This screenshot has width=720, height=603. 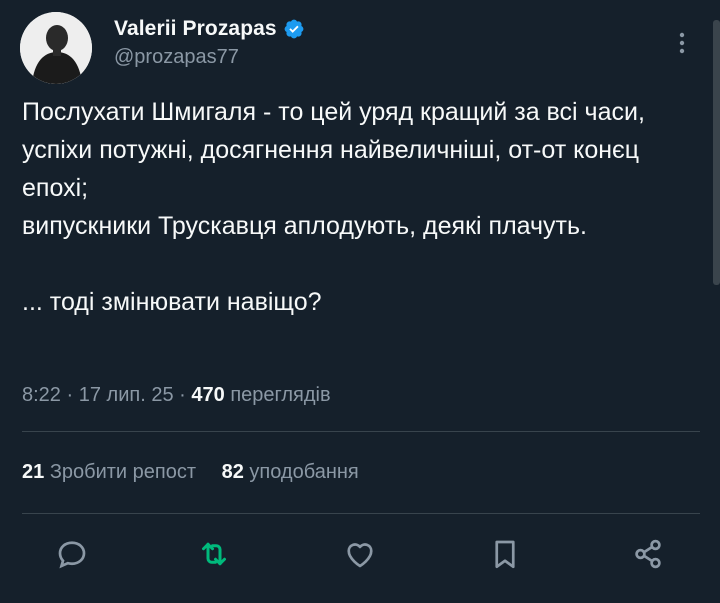 What do you see at coordinates (208, 395) in the screenshot?
I see `views-count: 470` at bounding box center [208, 395].